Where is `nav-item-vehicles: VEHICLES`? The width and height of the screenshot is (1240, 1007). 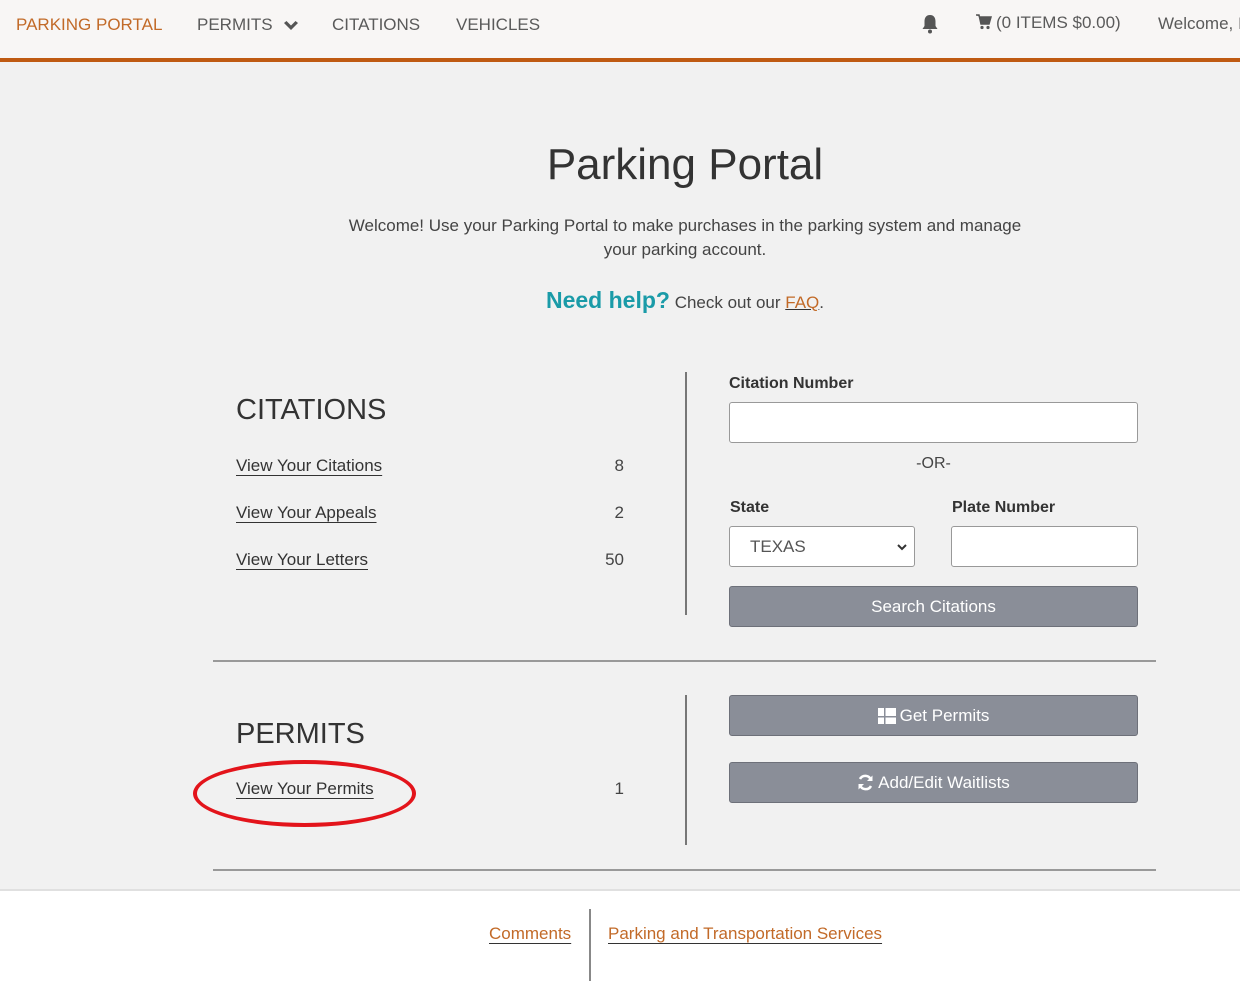 nav-item-vehicles: VEHICLES is located at coordinates (498, 25).